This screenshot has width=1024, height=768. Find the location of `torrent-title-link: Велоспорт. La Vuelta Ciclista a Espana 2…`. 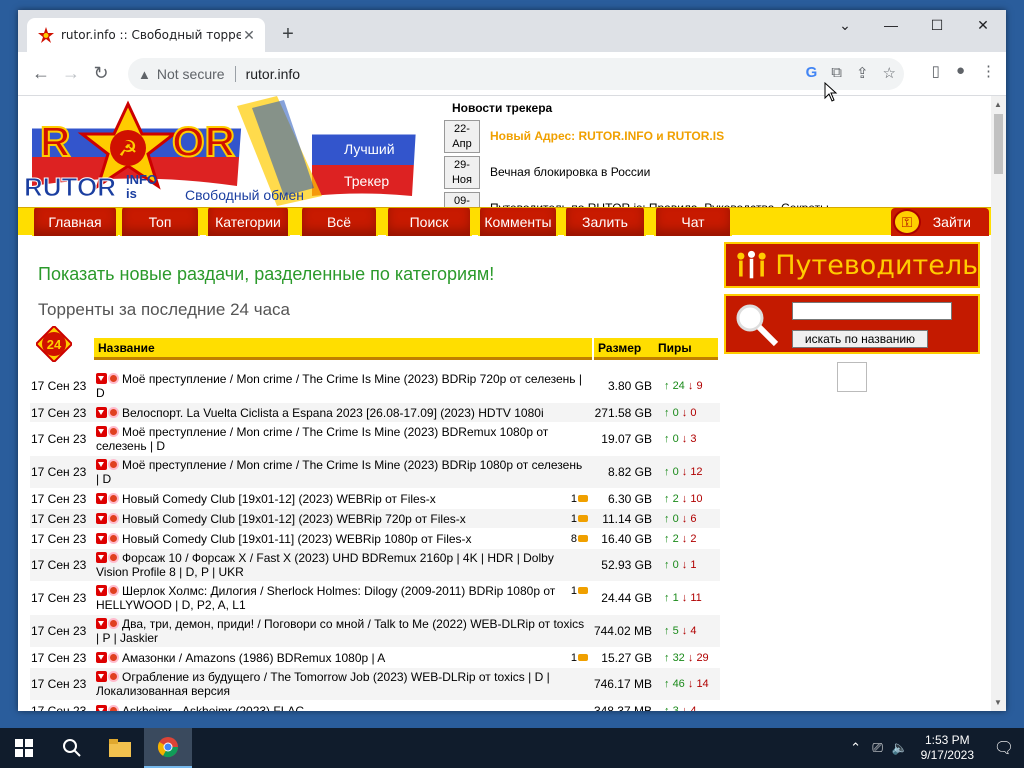

torrent-title-link: Велоспорт. La Vuelta Ciclista a Espana 2… is located at coordinates (333, 413).